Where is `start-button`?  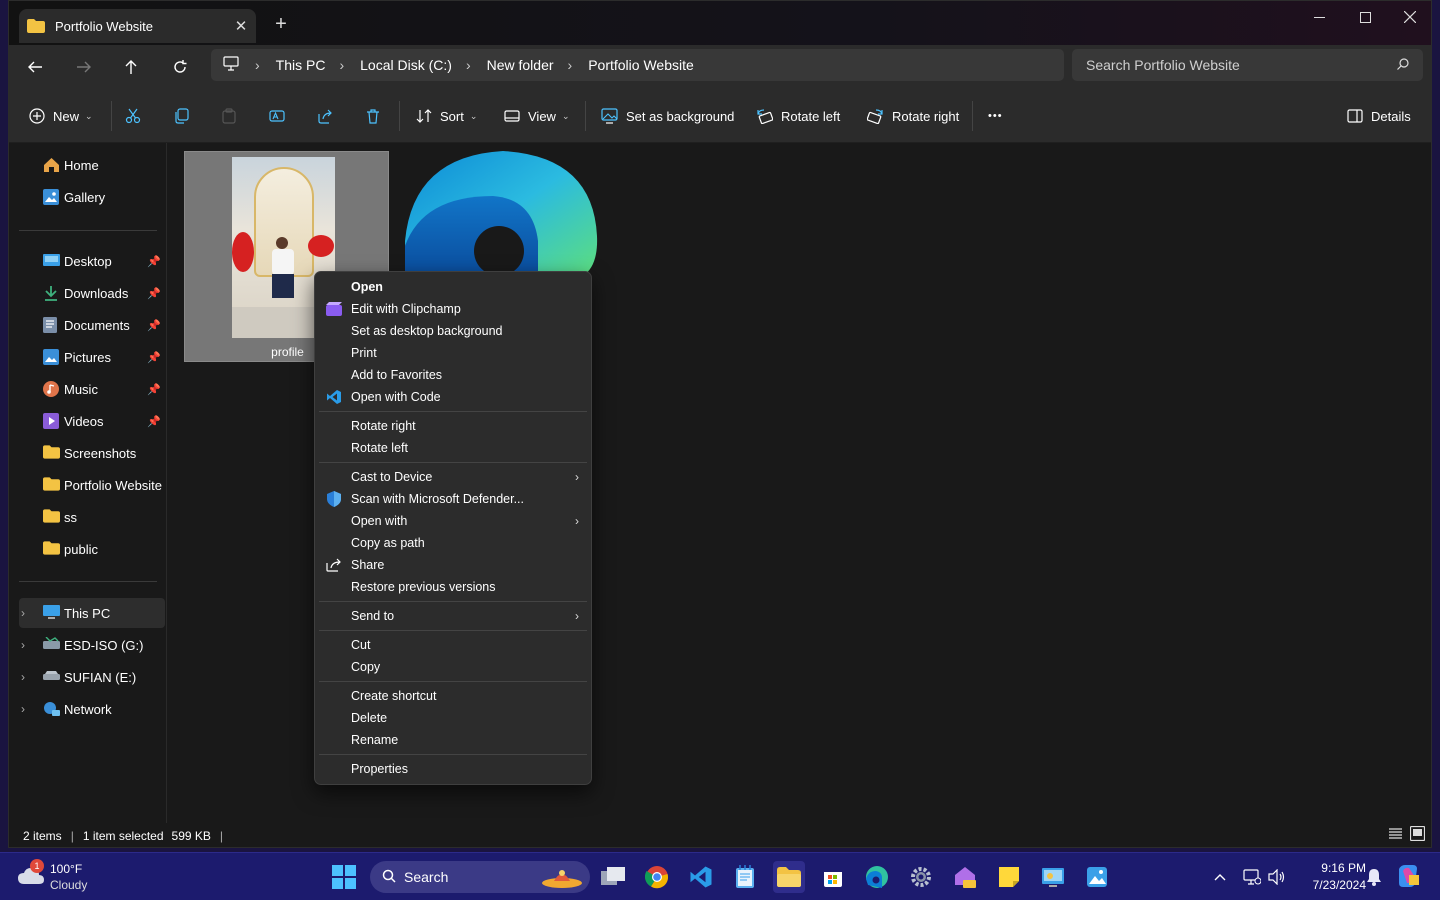
start-button is located at coordinates (344, 877).